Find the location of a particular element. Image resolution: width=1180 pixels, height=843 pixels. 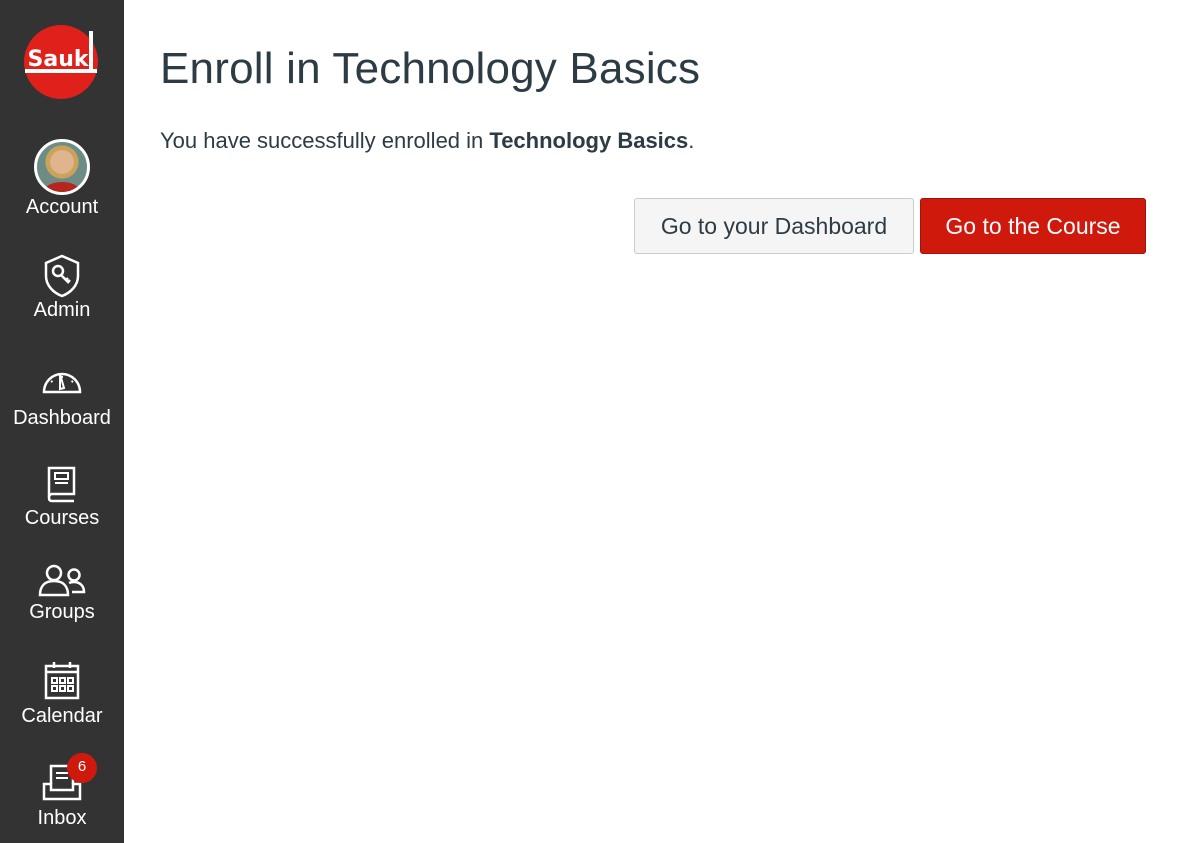

nav-courses-label: Courses is located at coordinates (62, 518).